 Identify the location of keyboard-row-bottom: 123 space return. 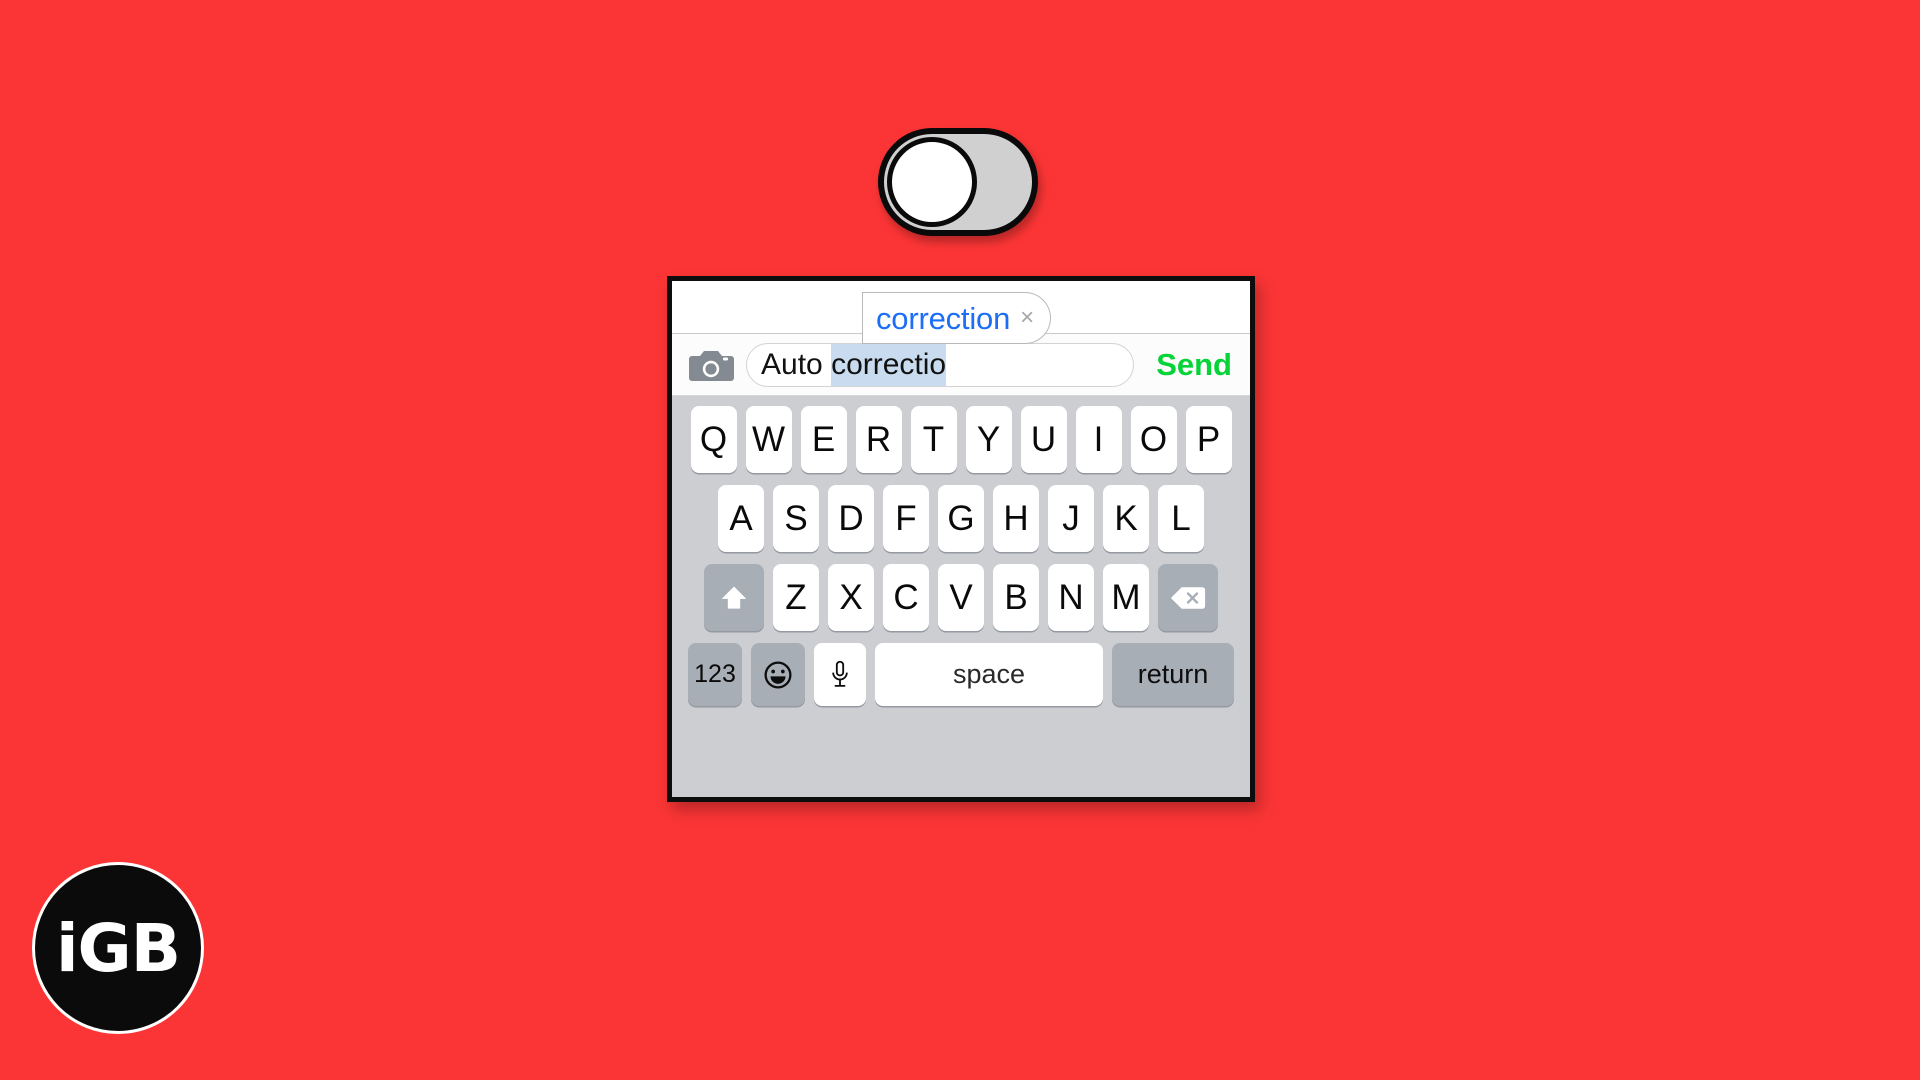
(961, 674).